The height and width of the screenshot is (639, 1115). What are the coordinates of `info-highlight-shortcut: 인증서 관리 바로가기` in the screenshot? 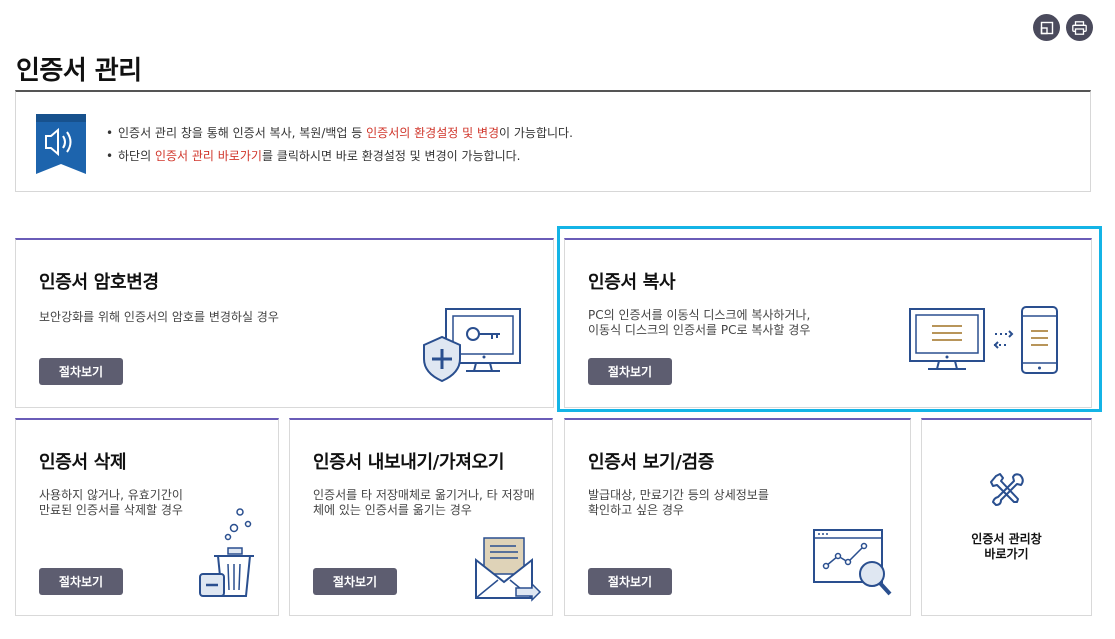 It's located at (208, 156).